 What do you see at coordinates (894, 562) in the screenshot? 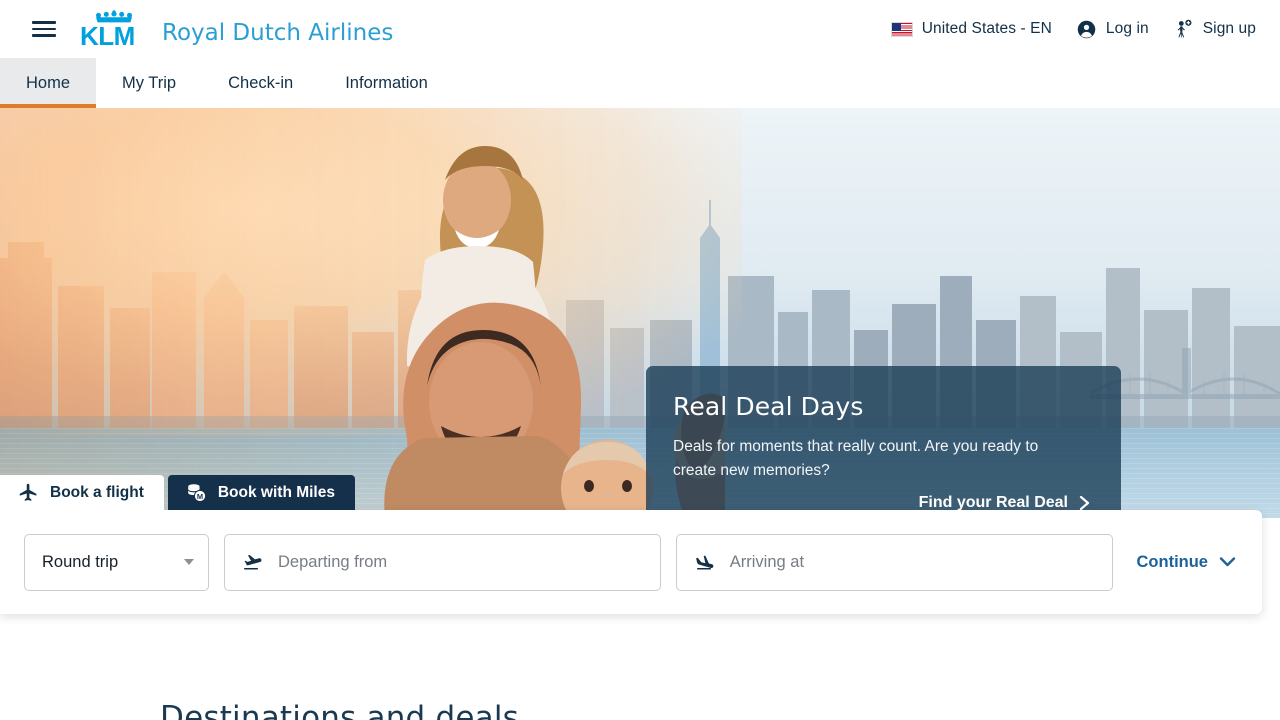
I see `arriving-at-input: Arriving at` at bounding box center [894, 562].